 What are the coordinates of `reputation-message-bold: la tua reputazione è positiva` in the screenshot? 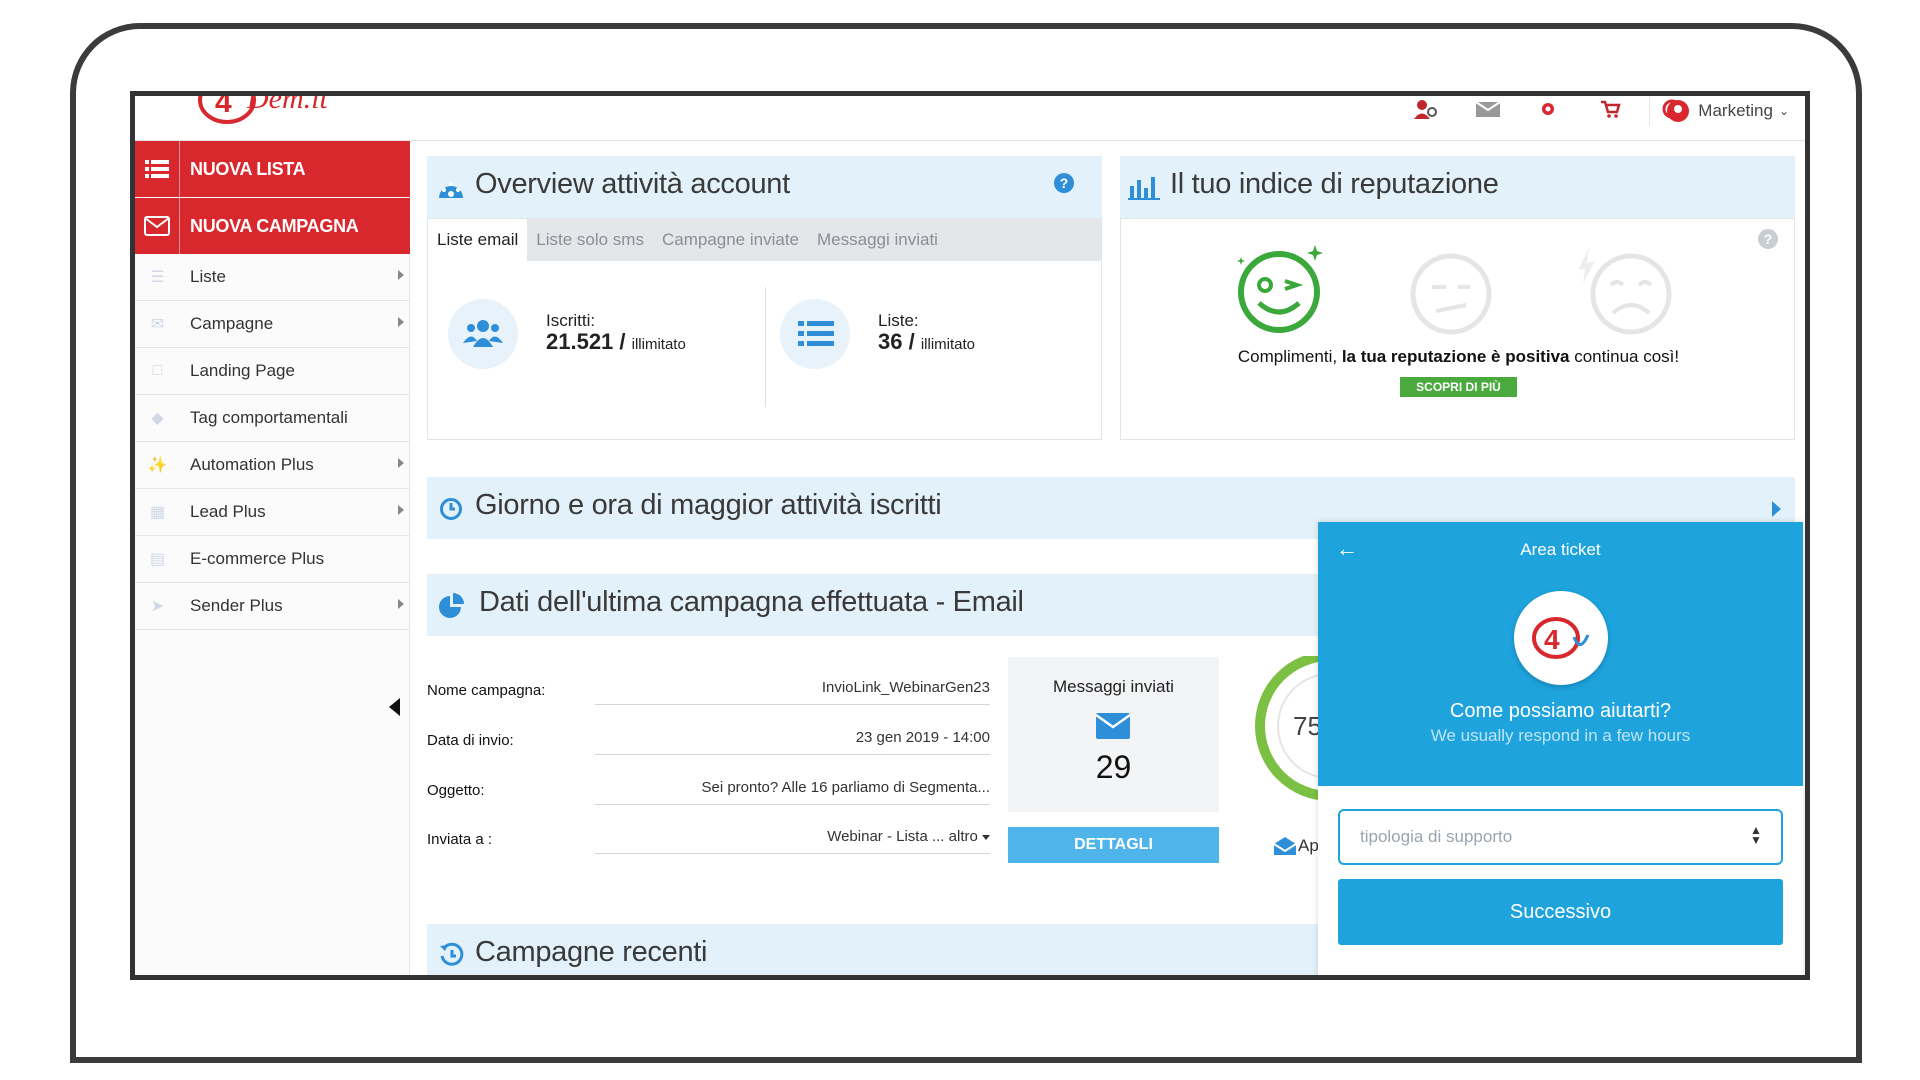 It's located at (1455, 356).